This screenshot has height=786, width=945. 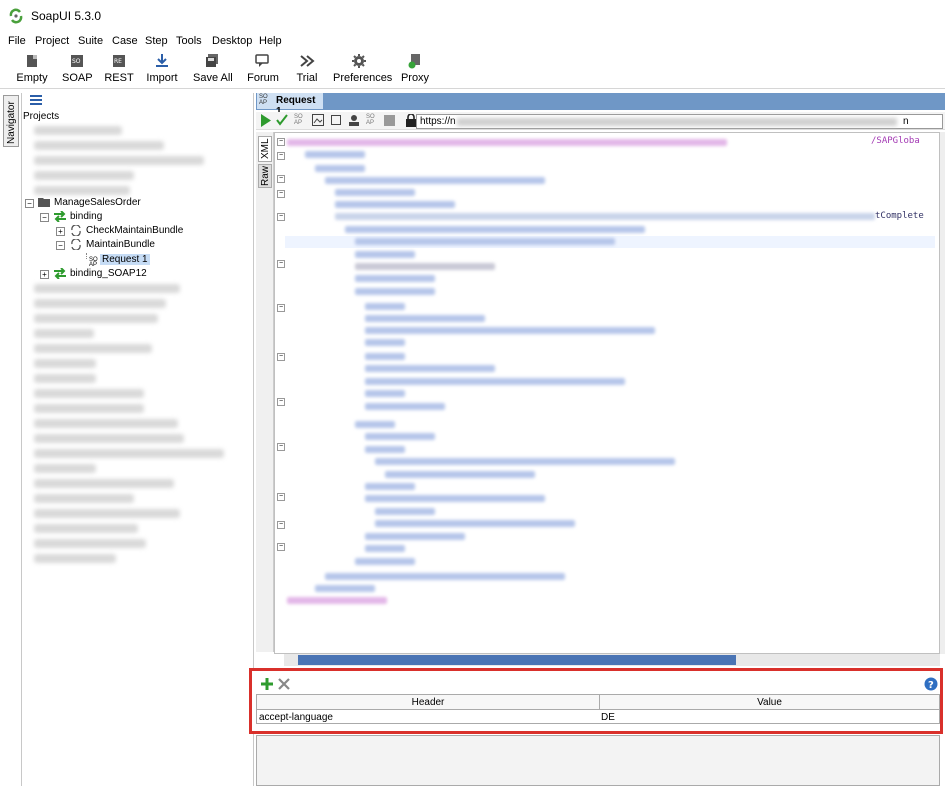 I want to click on scroll-thumb, so click(x=517, y=660).